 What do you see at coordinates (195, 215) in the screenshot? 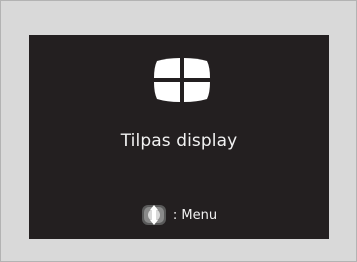
I see `menu-hint-label: : Menu` at bounding box center [195, 215].